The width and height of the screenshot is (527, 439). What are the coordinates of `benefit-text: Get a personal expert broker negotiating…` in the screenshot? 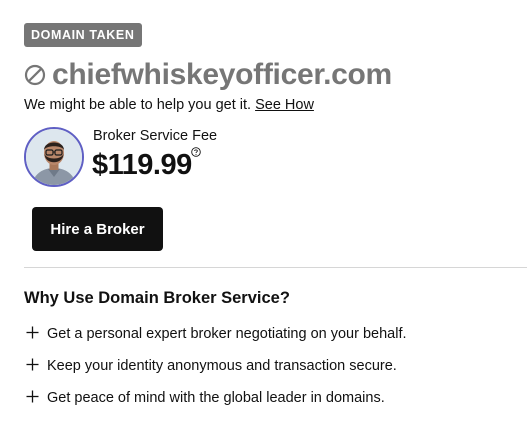 It's located at (227, 334).